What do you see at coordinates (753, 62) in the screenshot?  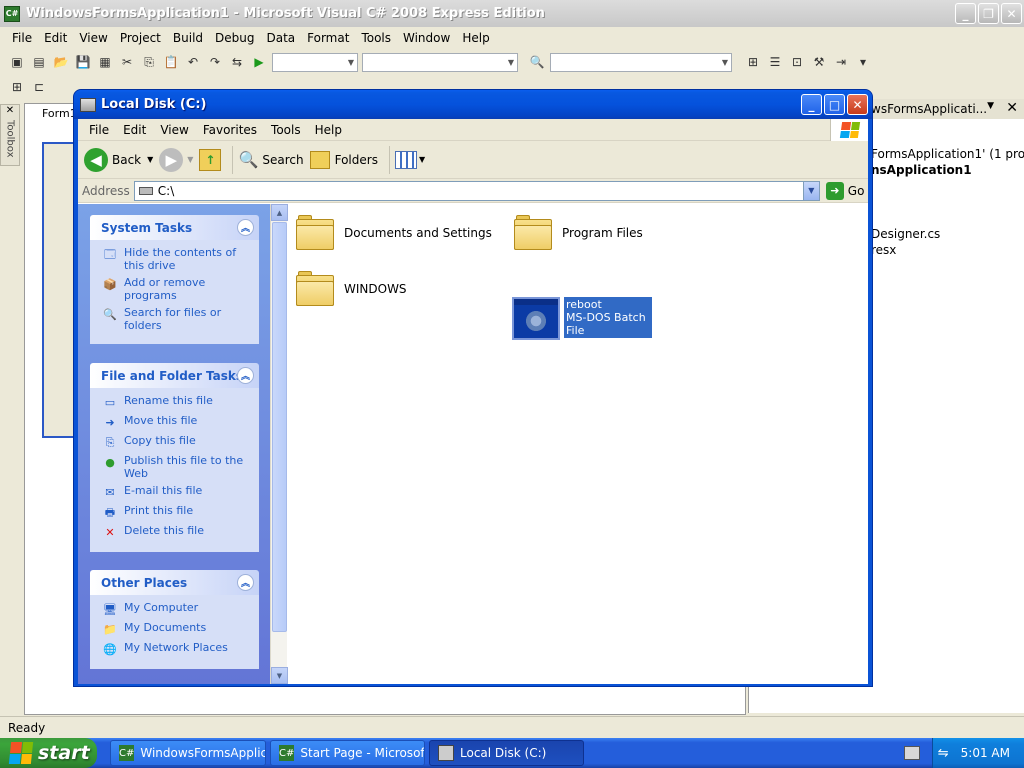 I see `solution-explorer-icon: ⊞` at bounding box center [753, 62].